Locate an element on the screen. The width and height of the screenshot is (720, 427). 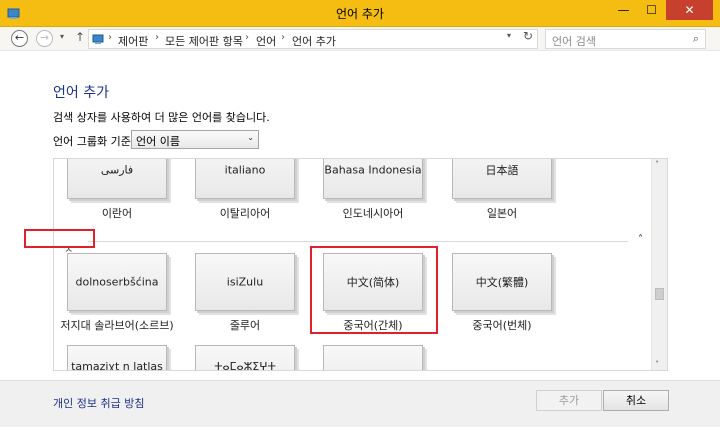
back-button: ← is located at coordinates (19, 38).